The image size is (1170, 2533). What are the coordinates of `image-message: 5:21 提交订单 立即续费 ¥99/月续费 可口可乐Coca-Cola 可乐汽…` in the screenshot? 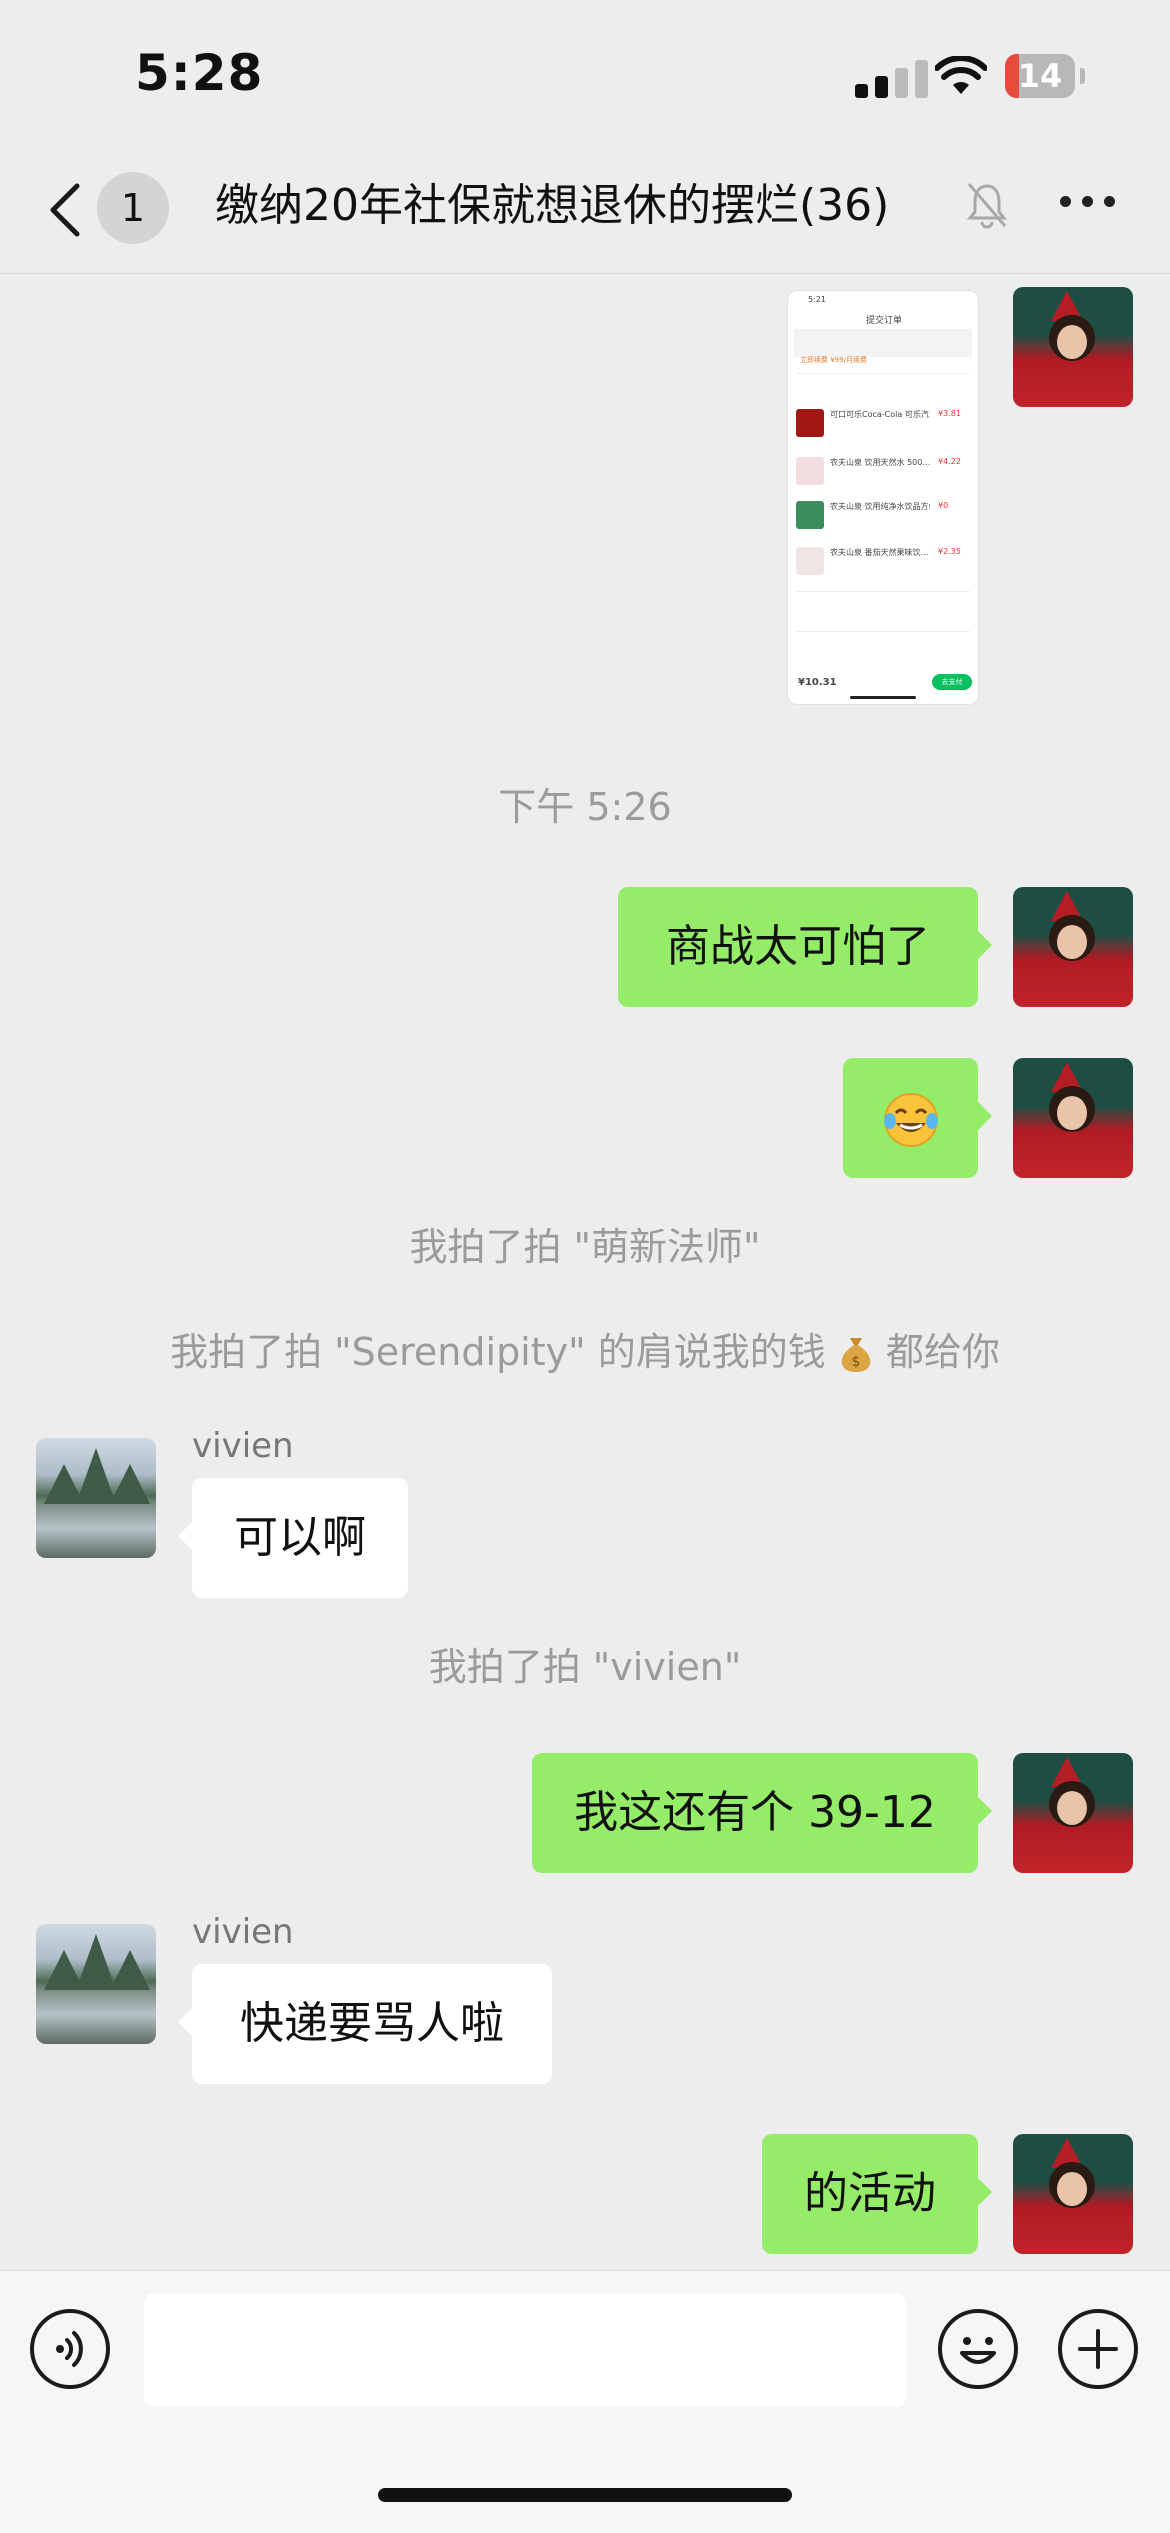 It's located at (883, 497).